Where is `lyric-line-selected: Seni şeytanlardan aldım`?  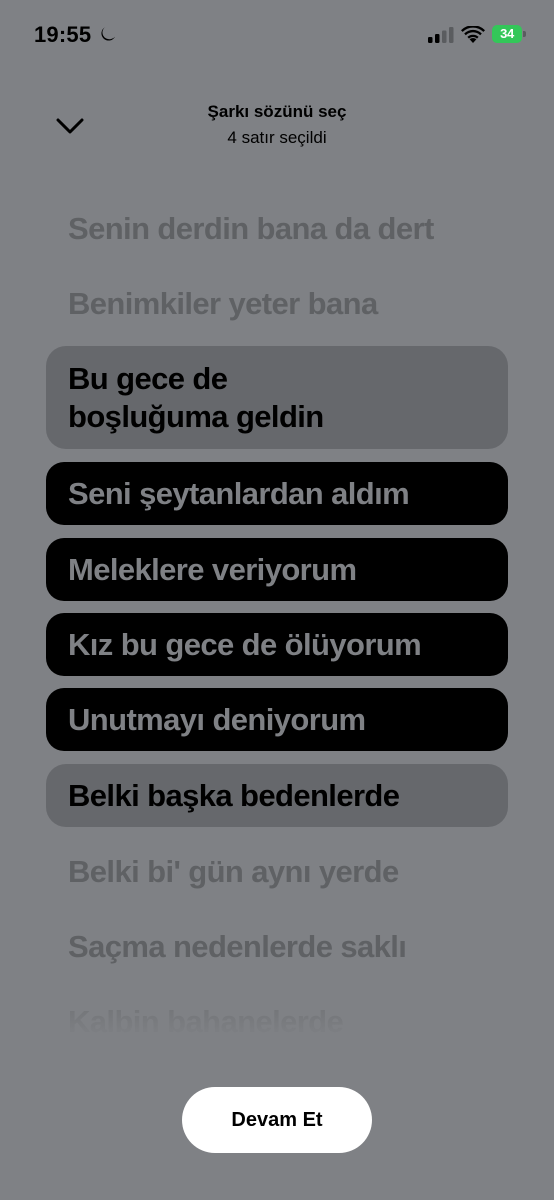
lyric-line-selected: Seni şeytanlardan aldım is located at coordinates (277, 493).